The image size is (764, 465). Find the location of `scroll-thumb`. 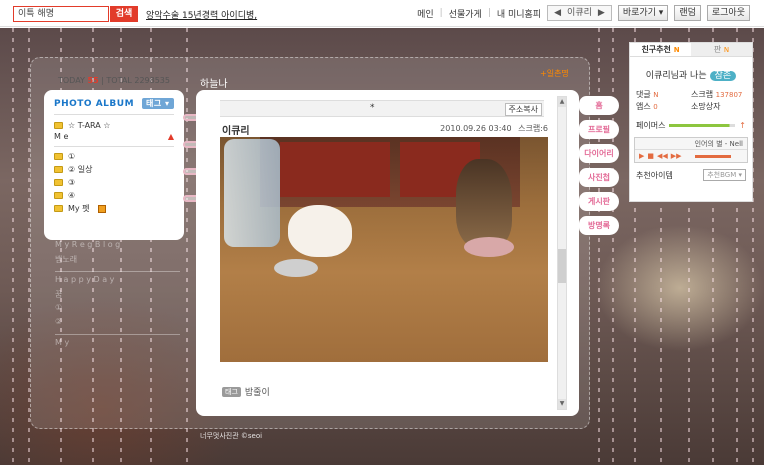

scroll-thumb is located at coordinates (562, 266).